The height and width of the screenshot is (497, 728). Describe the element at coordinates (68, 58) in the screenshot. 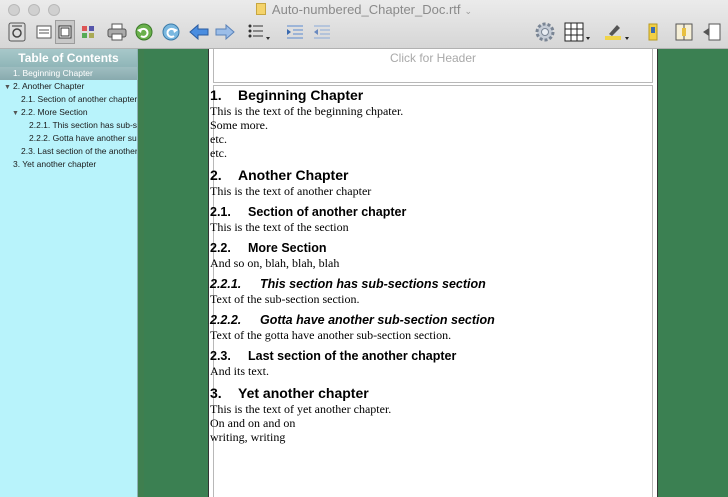

I see `toc-title: Table of Contents` at that location.